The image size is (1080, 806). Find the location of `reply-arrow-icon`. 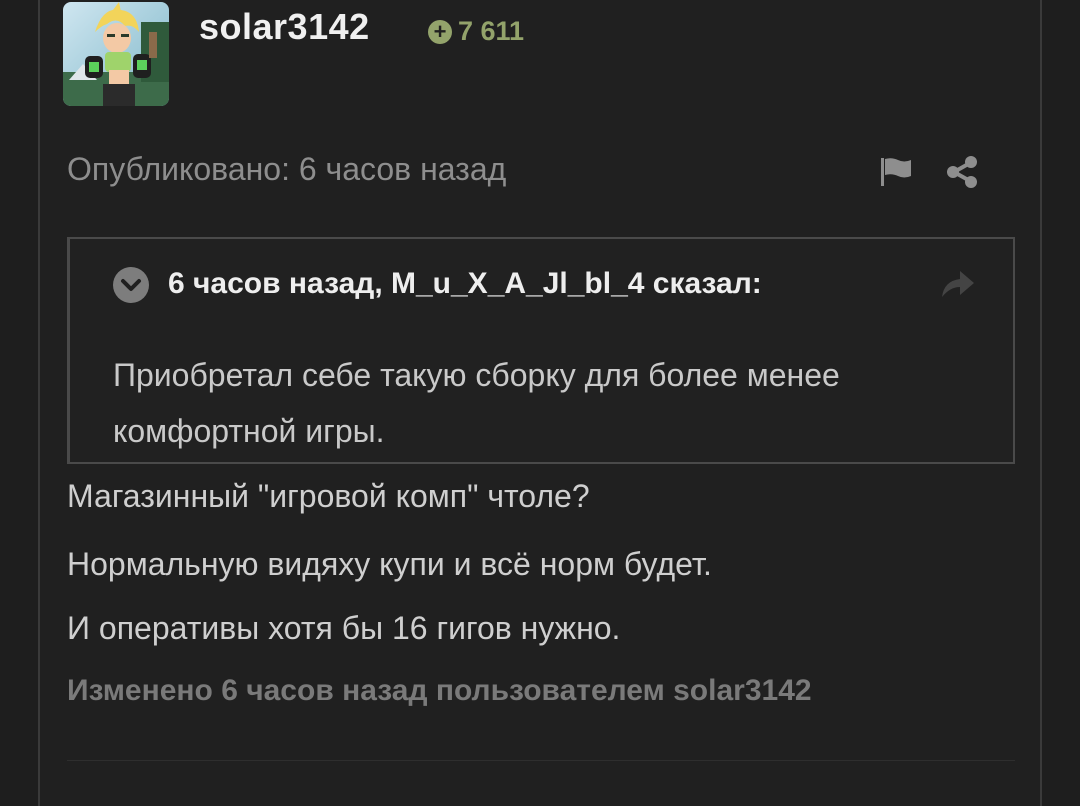

reply-arrow-icon is located at coordinates (958, 284).